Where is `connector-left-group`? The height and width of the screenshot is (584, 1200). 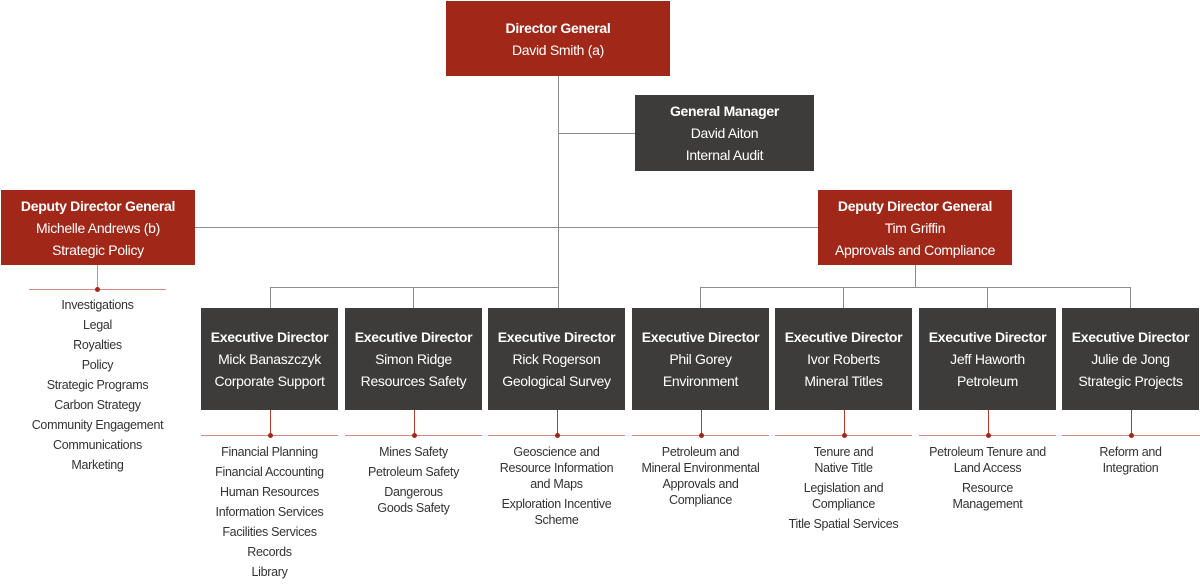
connector-left-group is located at coordinates (414, 287).